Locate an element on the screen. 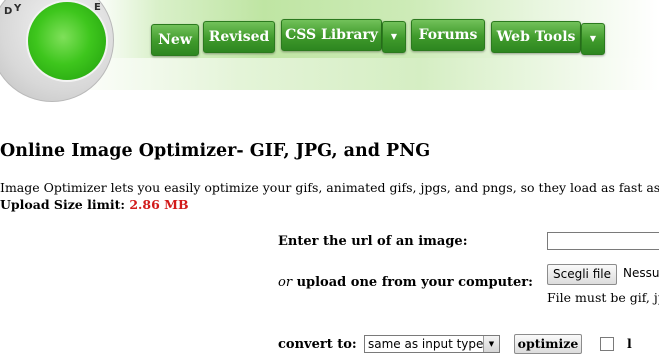  nav-new-button: New is located at coordinates (175, 40).